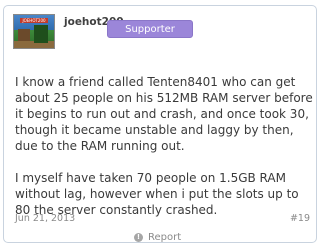  What do you see at coordinates (150, 29) in the screenshot?
I see `user-title-badge: Supporter` at bounding box center [150, 29].